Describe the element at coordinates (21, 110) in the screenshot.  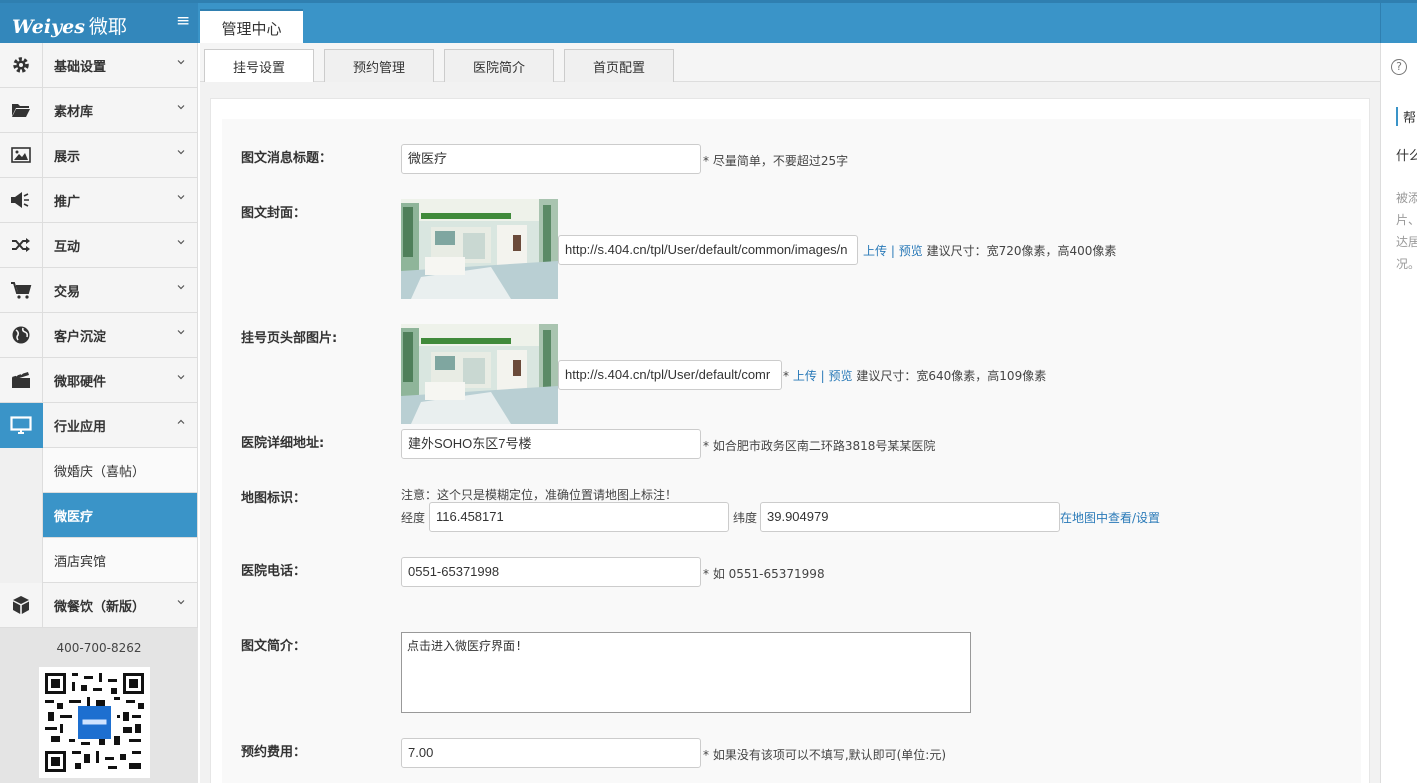
I see `folder-icon` at that location.